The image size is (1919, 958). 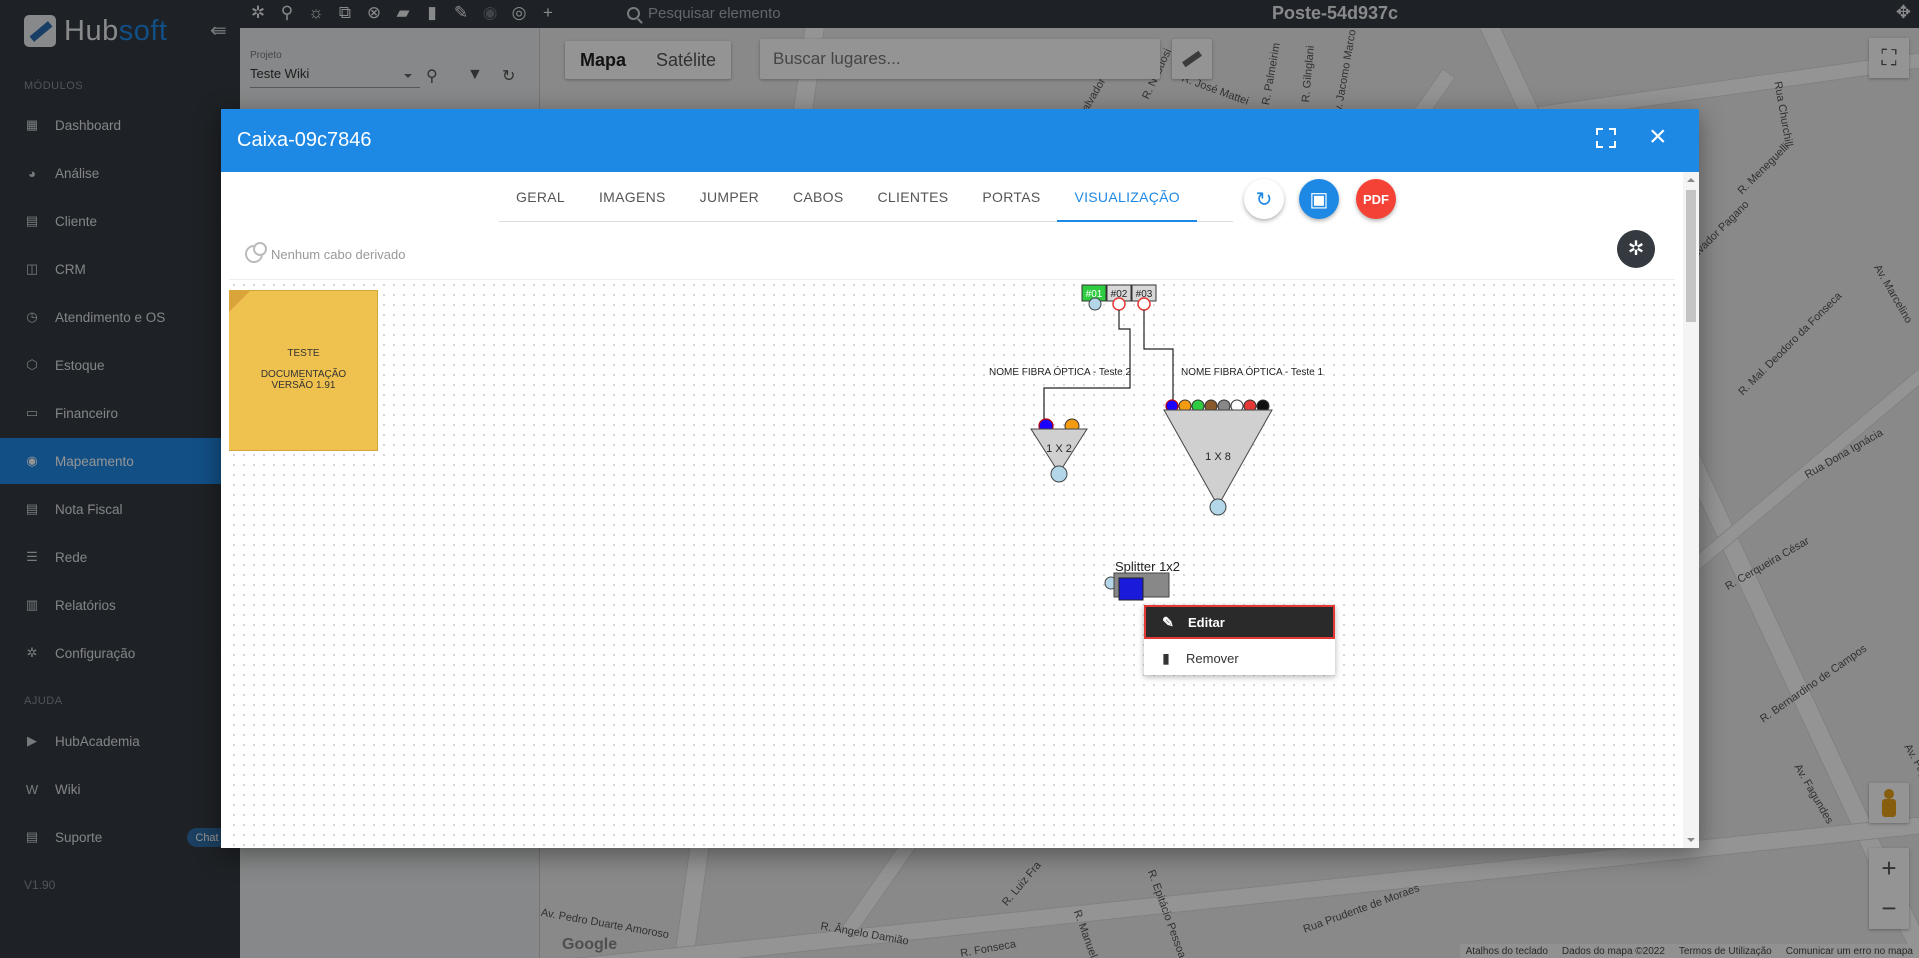 What do you see at coordinates (1691, 842) in the screenshot?
I see `scroll-down-icon` at bounding box center [1691, 842].